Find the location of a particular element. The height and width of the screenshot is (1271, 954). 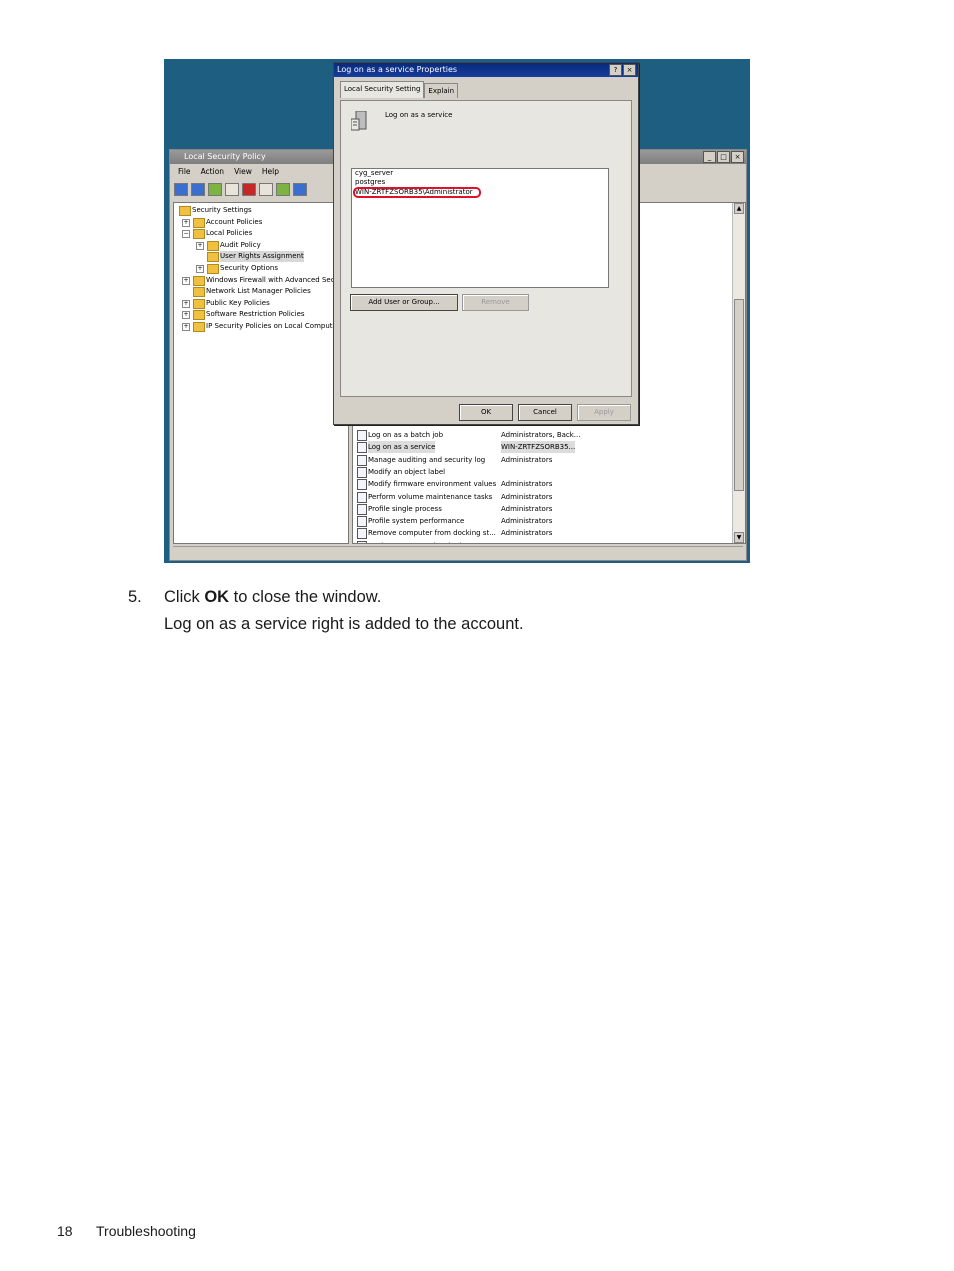

help-icon is located at coordinates (300, 189).